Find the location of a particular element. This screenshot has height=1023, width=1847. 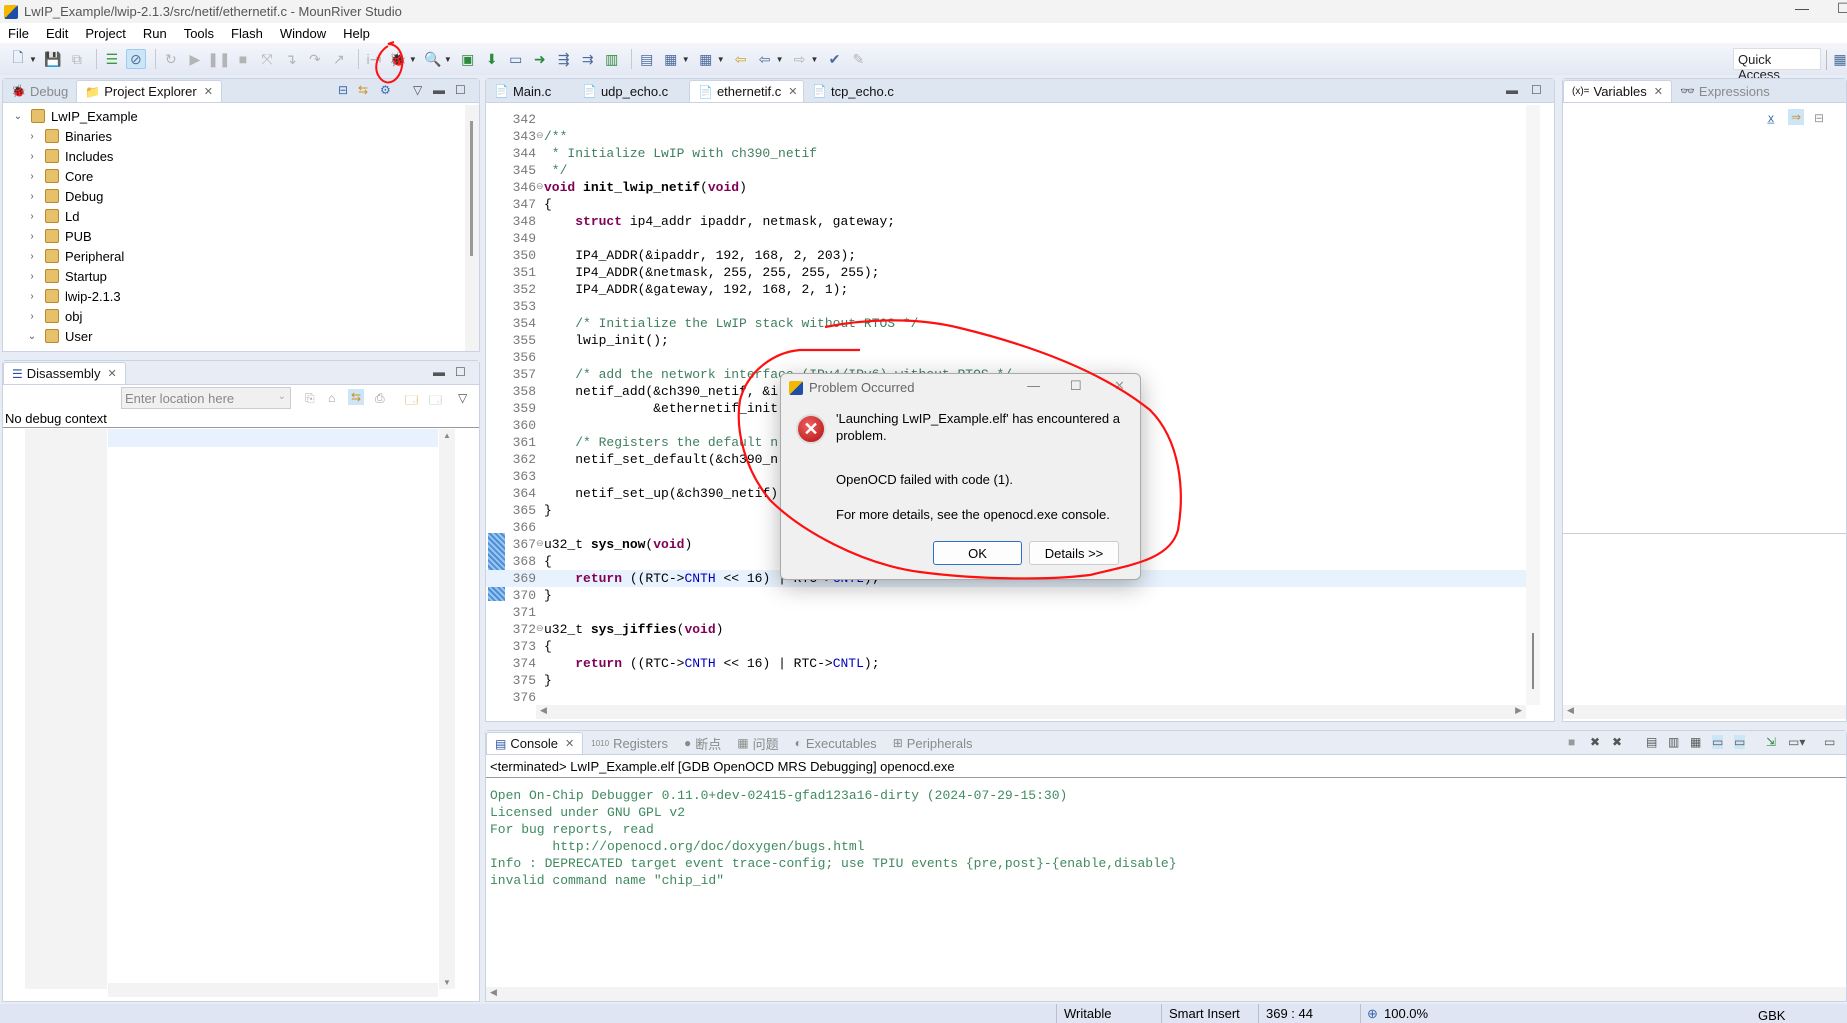

display-console-icon: ▭▾ is located at coordinates (1796, 742).